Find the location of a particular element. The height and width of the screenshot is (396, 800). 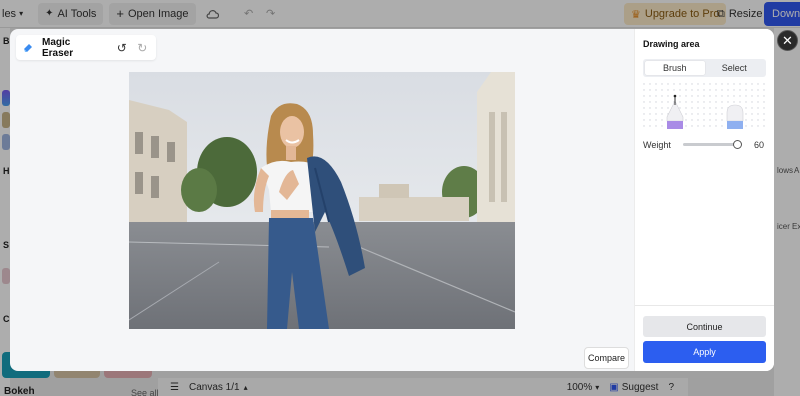

eraser-icon is located at coordinates (735, 116).